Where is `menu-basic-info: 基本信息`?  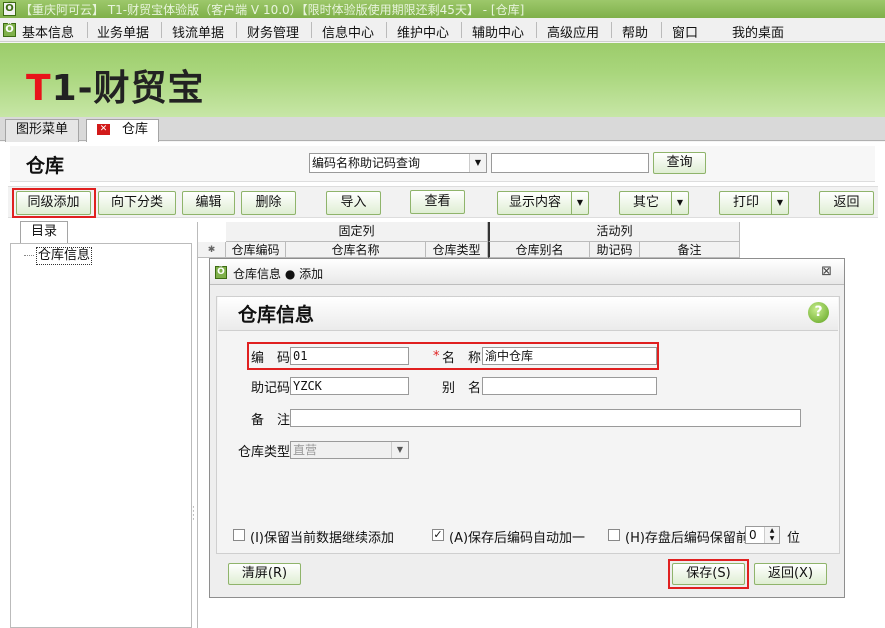 menu-basic-info: 基本信息 is located at coordinates (48, 31).